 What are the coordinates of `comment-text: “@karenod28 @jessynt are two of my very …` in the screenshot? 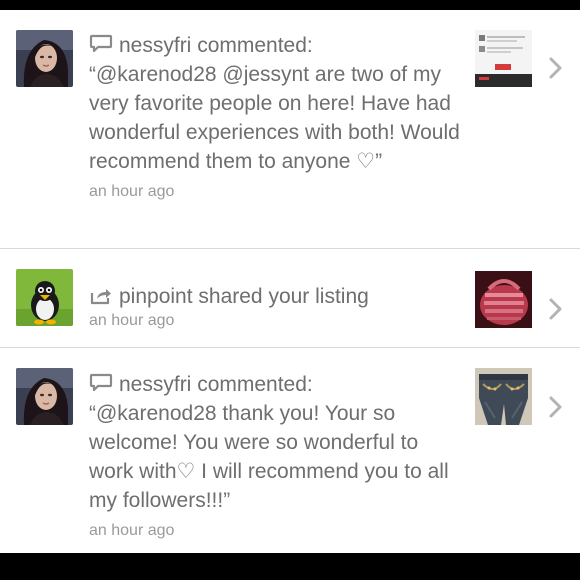 It's located at (274, 118).